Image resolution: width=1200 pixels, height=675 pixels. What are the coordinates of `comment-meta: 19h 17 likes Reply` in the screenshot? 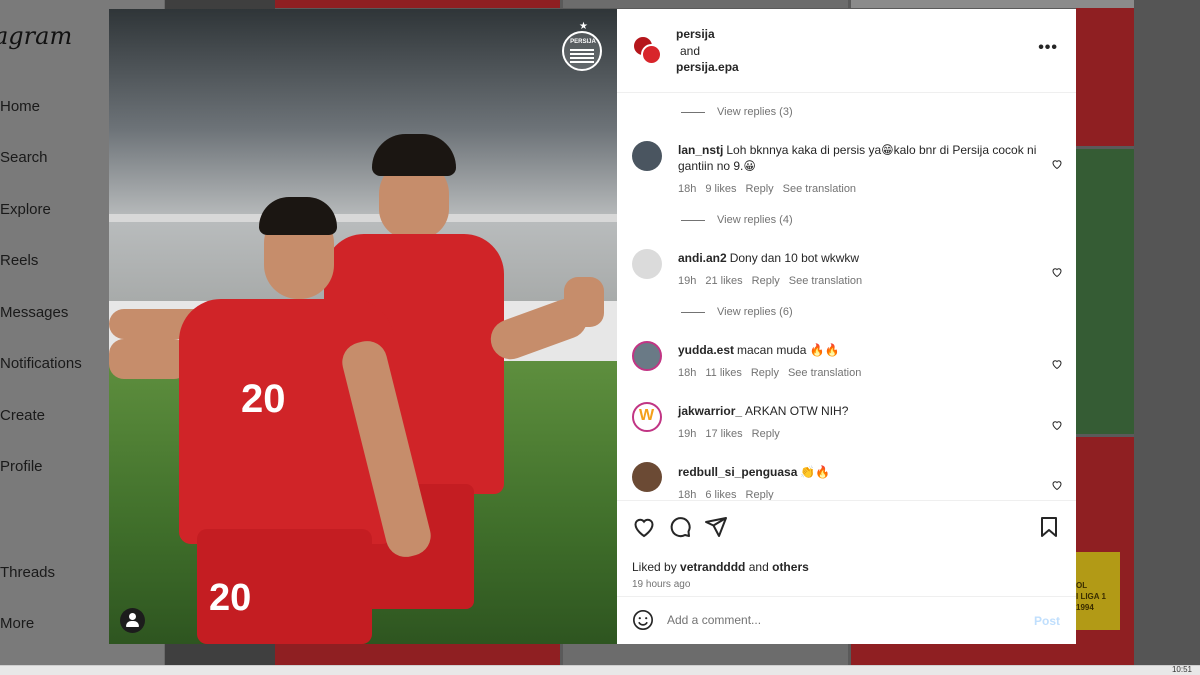 It's located at (733, 434).